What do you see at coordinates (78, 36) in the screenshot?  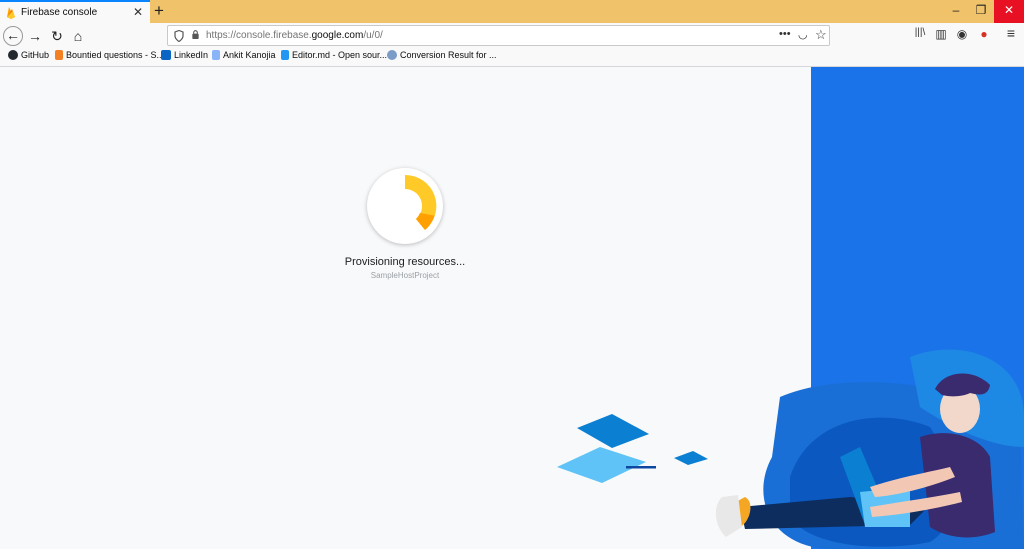 I see `home-button: ⌂` at bounding box center [78, 36].